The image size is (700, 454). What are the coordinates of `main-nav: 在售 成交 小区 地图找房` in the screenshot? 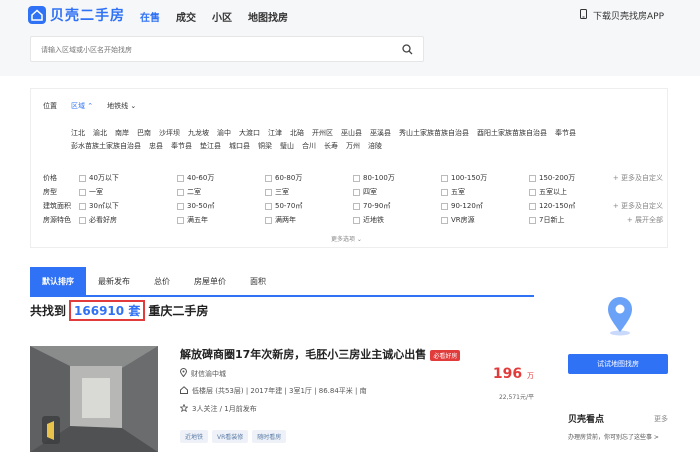 It's located at (214, 16).